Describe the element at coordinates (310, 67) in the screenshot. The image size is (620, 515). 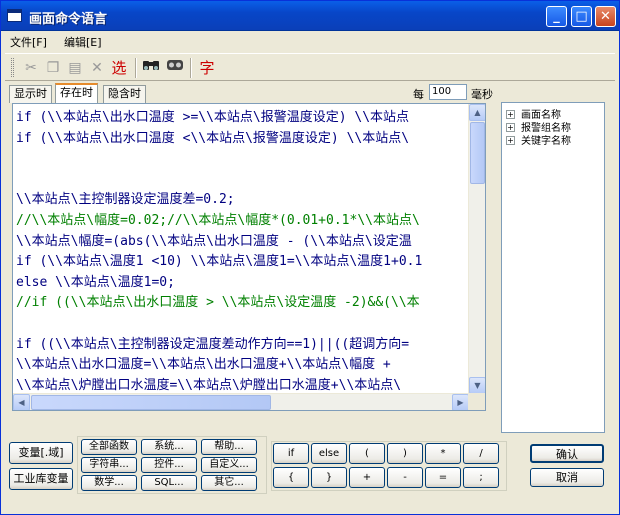
I see `toolbar: ✂ ❐ ▤ ✕ 选 字` at that location.